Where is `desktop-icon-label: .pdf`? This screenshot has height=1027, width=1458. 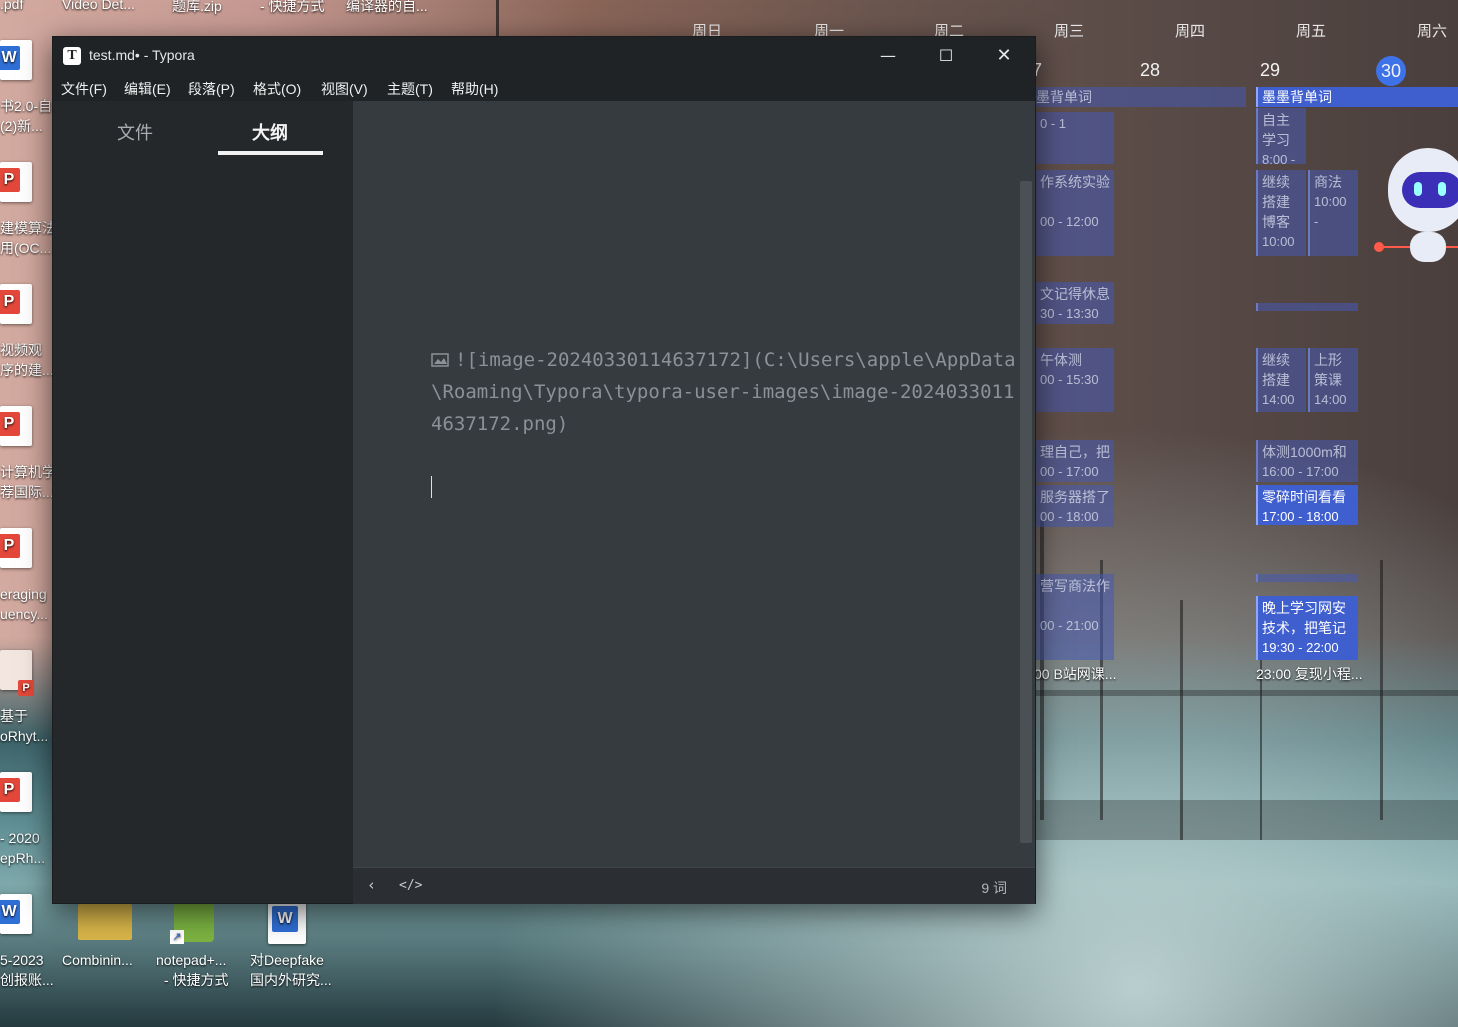
desktop-icon-label: .pdf is located at coordinates (11, 6).